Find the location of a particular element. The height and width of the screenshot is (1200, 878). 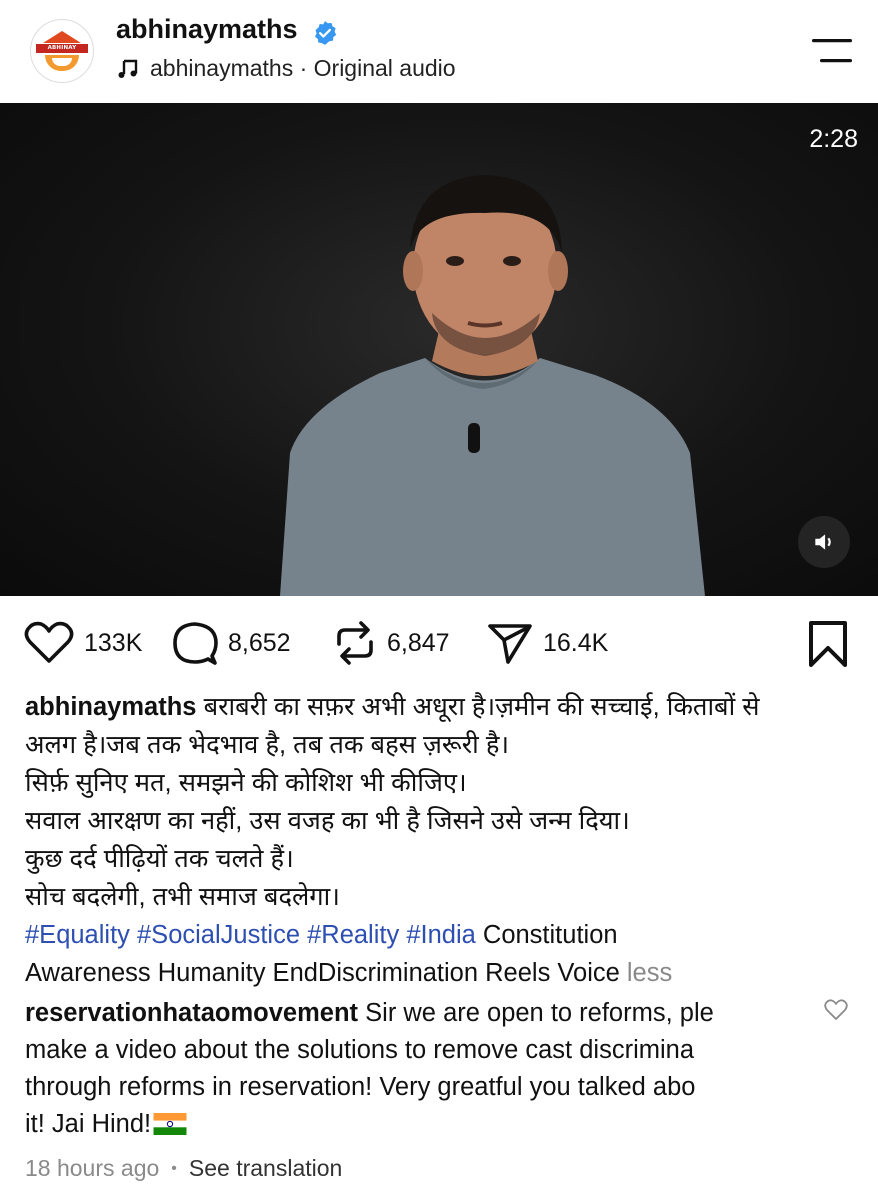

less-link: less is located at coordinates (649, 973).